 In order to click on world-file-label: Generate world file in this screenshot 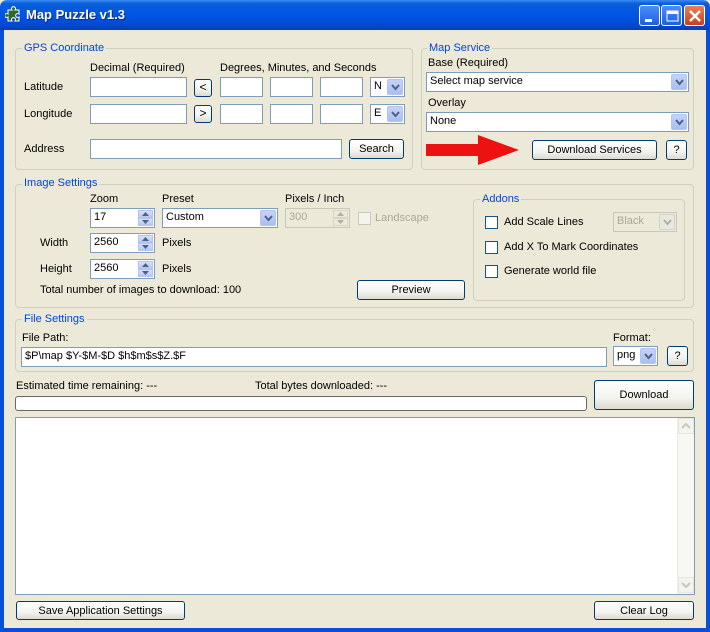, I will do `click(550, 271)`.